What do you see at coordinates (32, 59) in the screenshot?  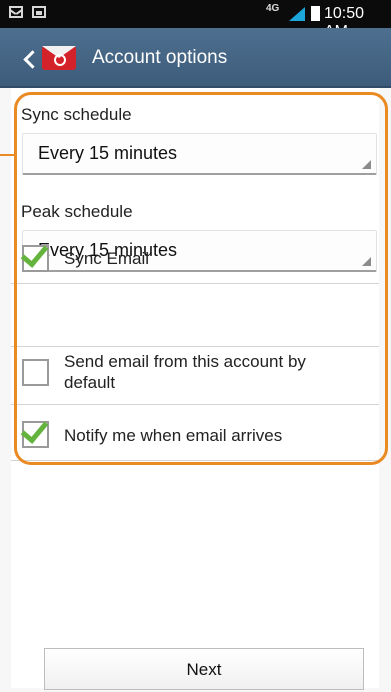 I see `back-chevron-icon` at bounding box center [32, 59].